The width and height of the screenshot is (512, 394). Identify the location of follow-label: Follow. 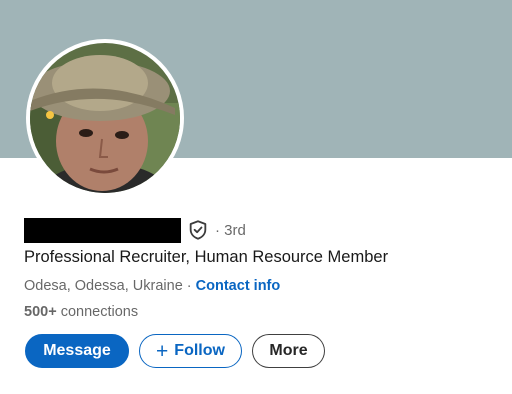
(199, 350).